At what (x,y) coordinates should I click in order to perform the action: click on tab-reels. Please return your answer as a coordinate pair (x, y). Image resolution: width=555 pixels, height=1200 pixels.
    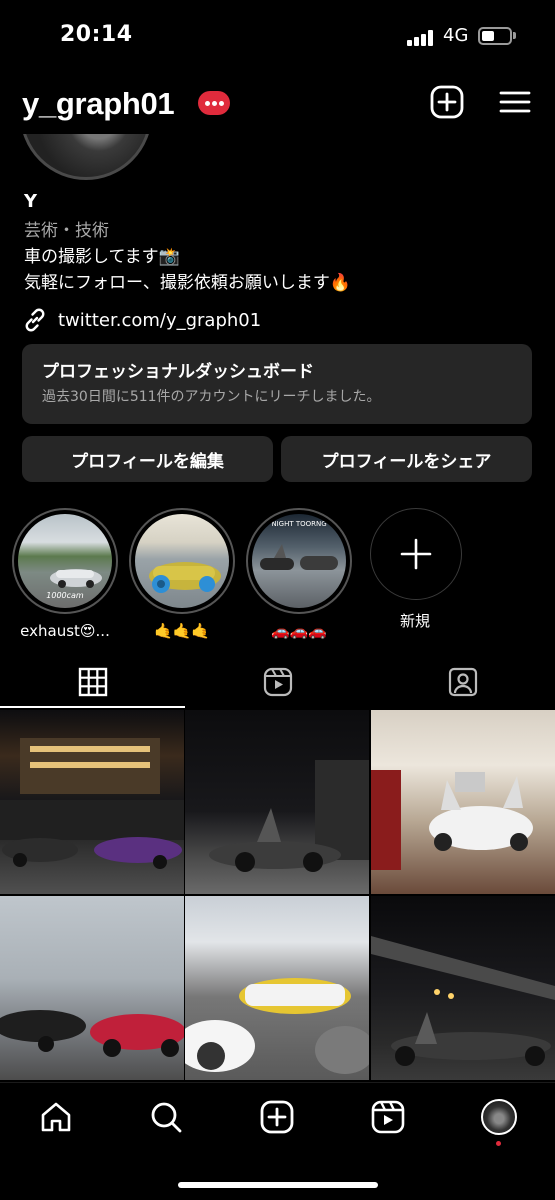
    Looking at the image, I should click on (277, 682).